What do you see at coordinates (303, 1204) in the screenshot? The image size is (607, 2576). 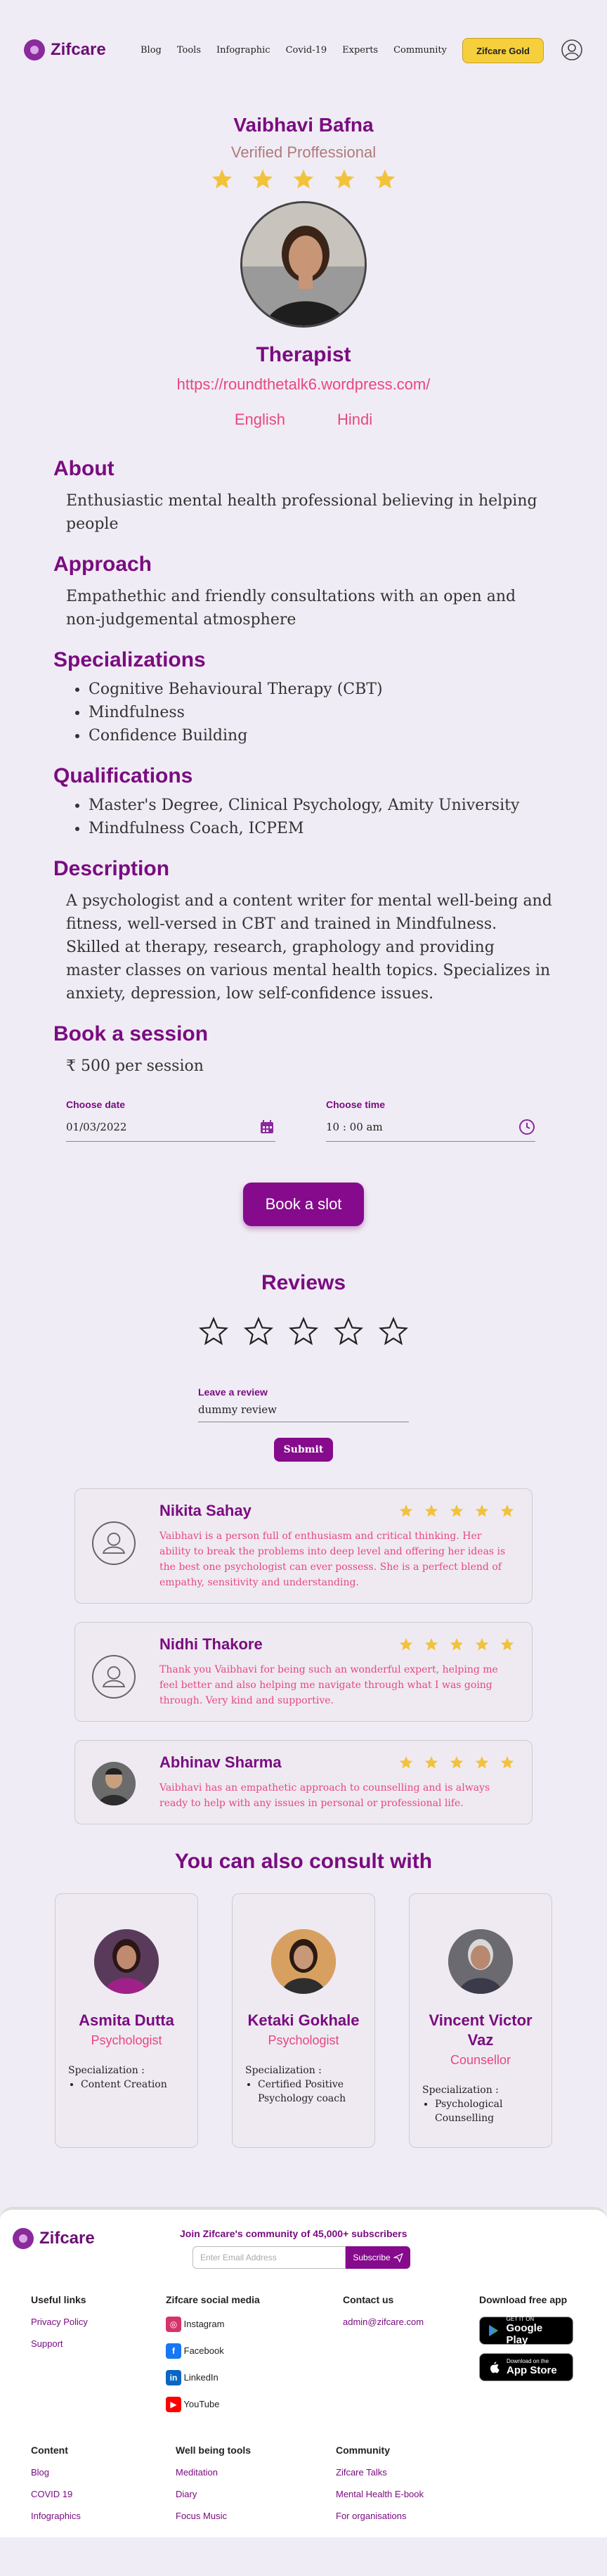 I see `book-slot-button: Book a slot` at bounding box center [303, 1204].